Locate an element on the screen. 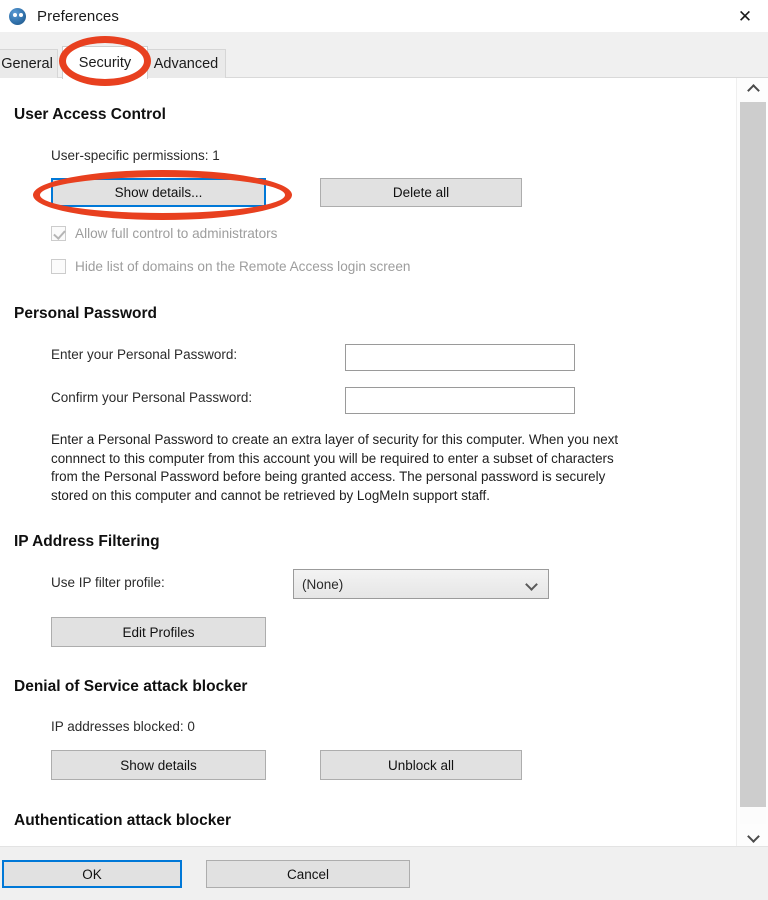 This screenshot has height=900, width=768. close-icon: ✕ is located at coordinates (745, 16).